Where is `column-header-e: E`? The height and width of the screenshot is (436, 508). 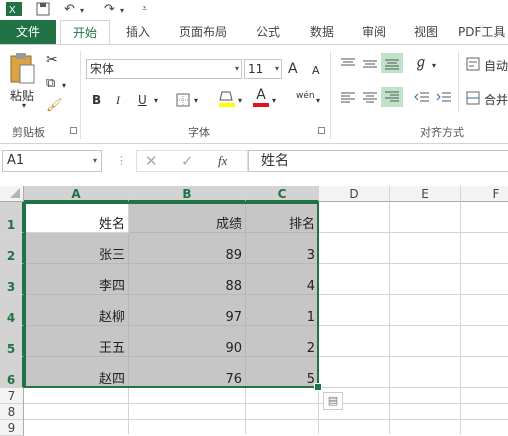
column-header-e: E is located at coordinates (425, 194).